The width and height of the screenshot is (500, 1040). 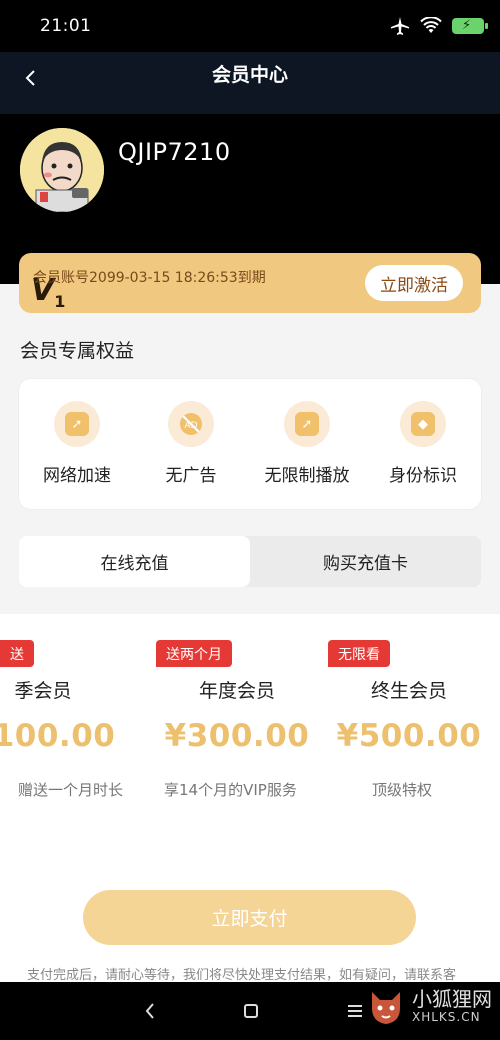 I want to click on plan-card: 无限看 终生会员 ¥500.00 顶级特权, so click(x=409, y=735).